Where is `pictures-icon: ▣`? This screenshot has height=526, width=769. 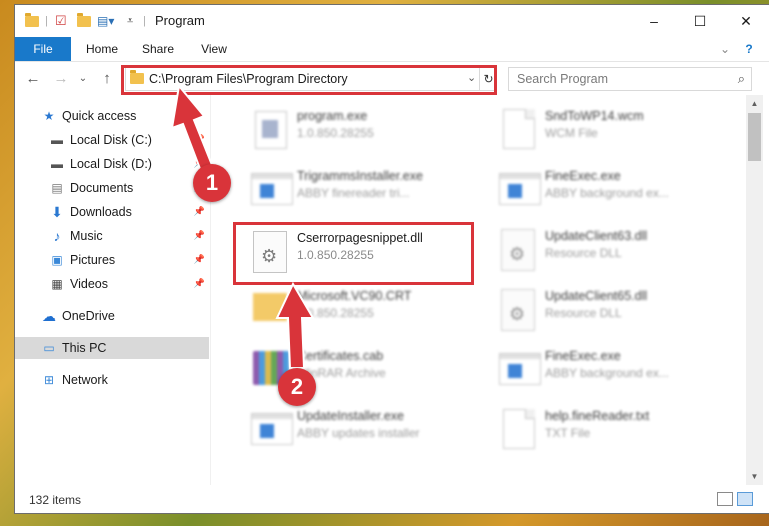
pictures-icon: ▣ is located at coordinates (57, 260).